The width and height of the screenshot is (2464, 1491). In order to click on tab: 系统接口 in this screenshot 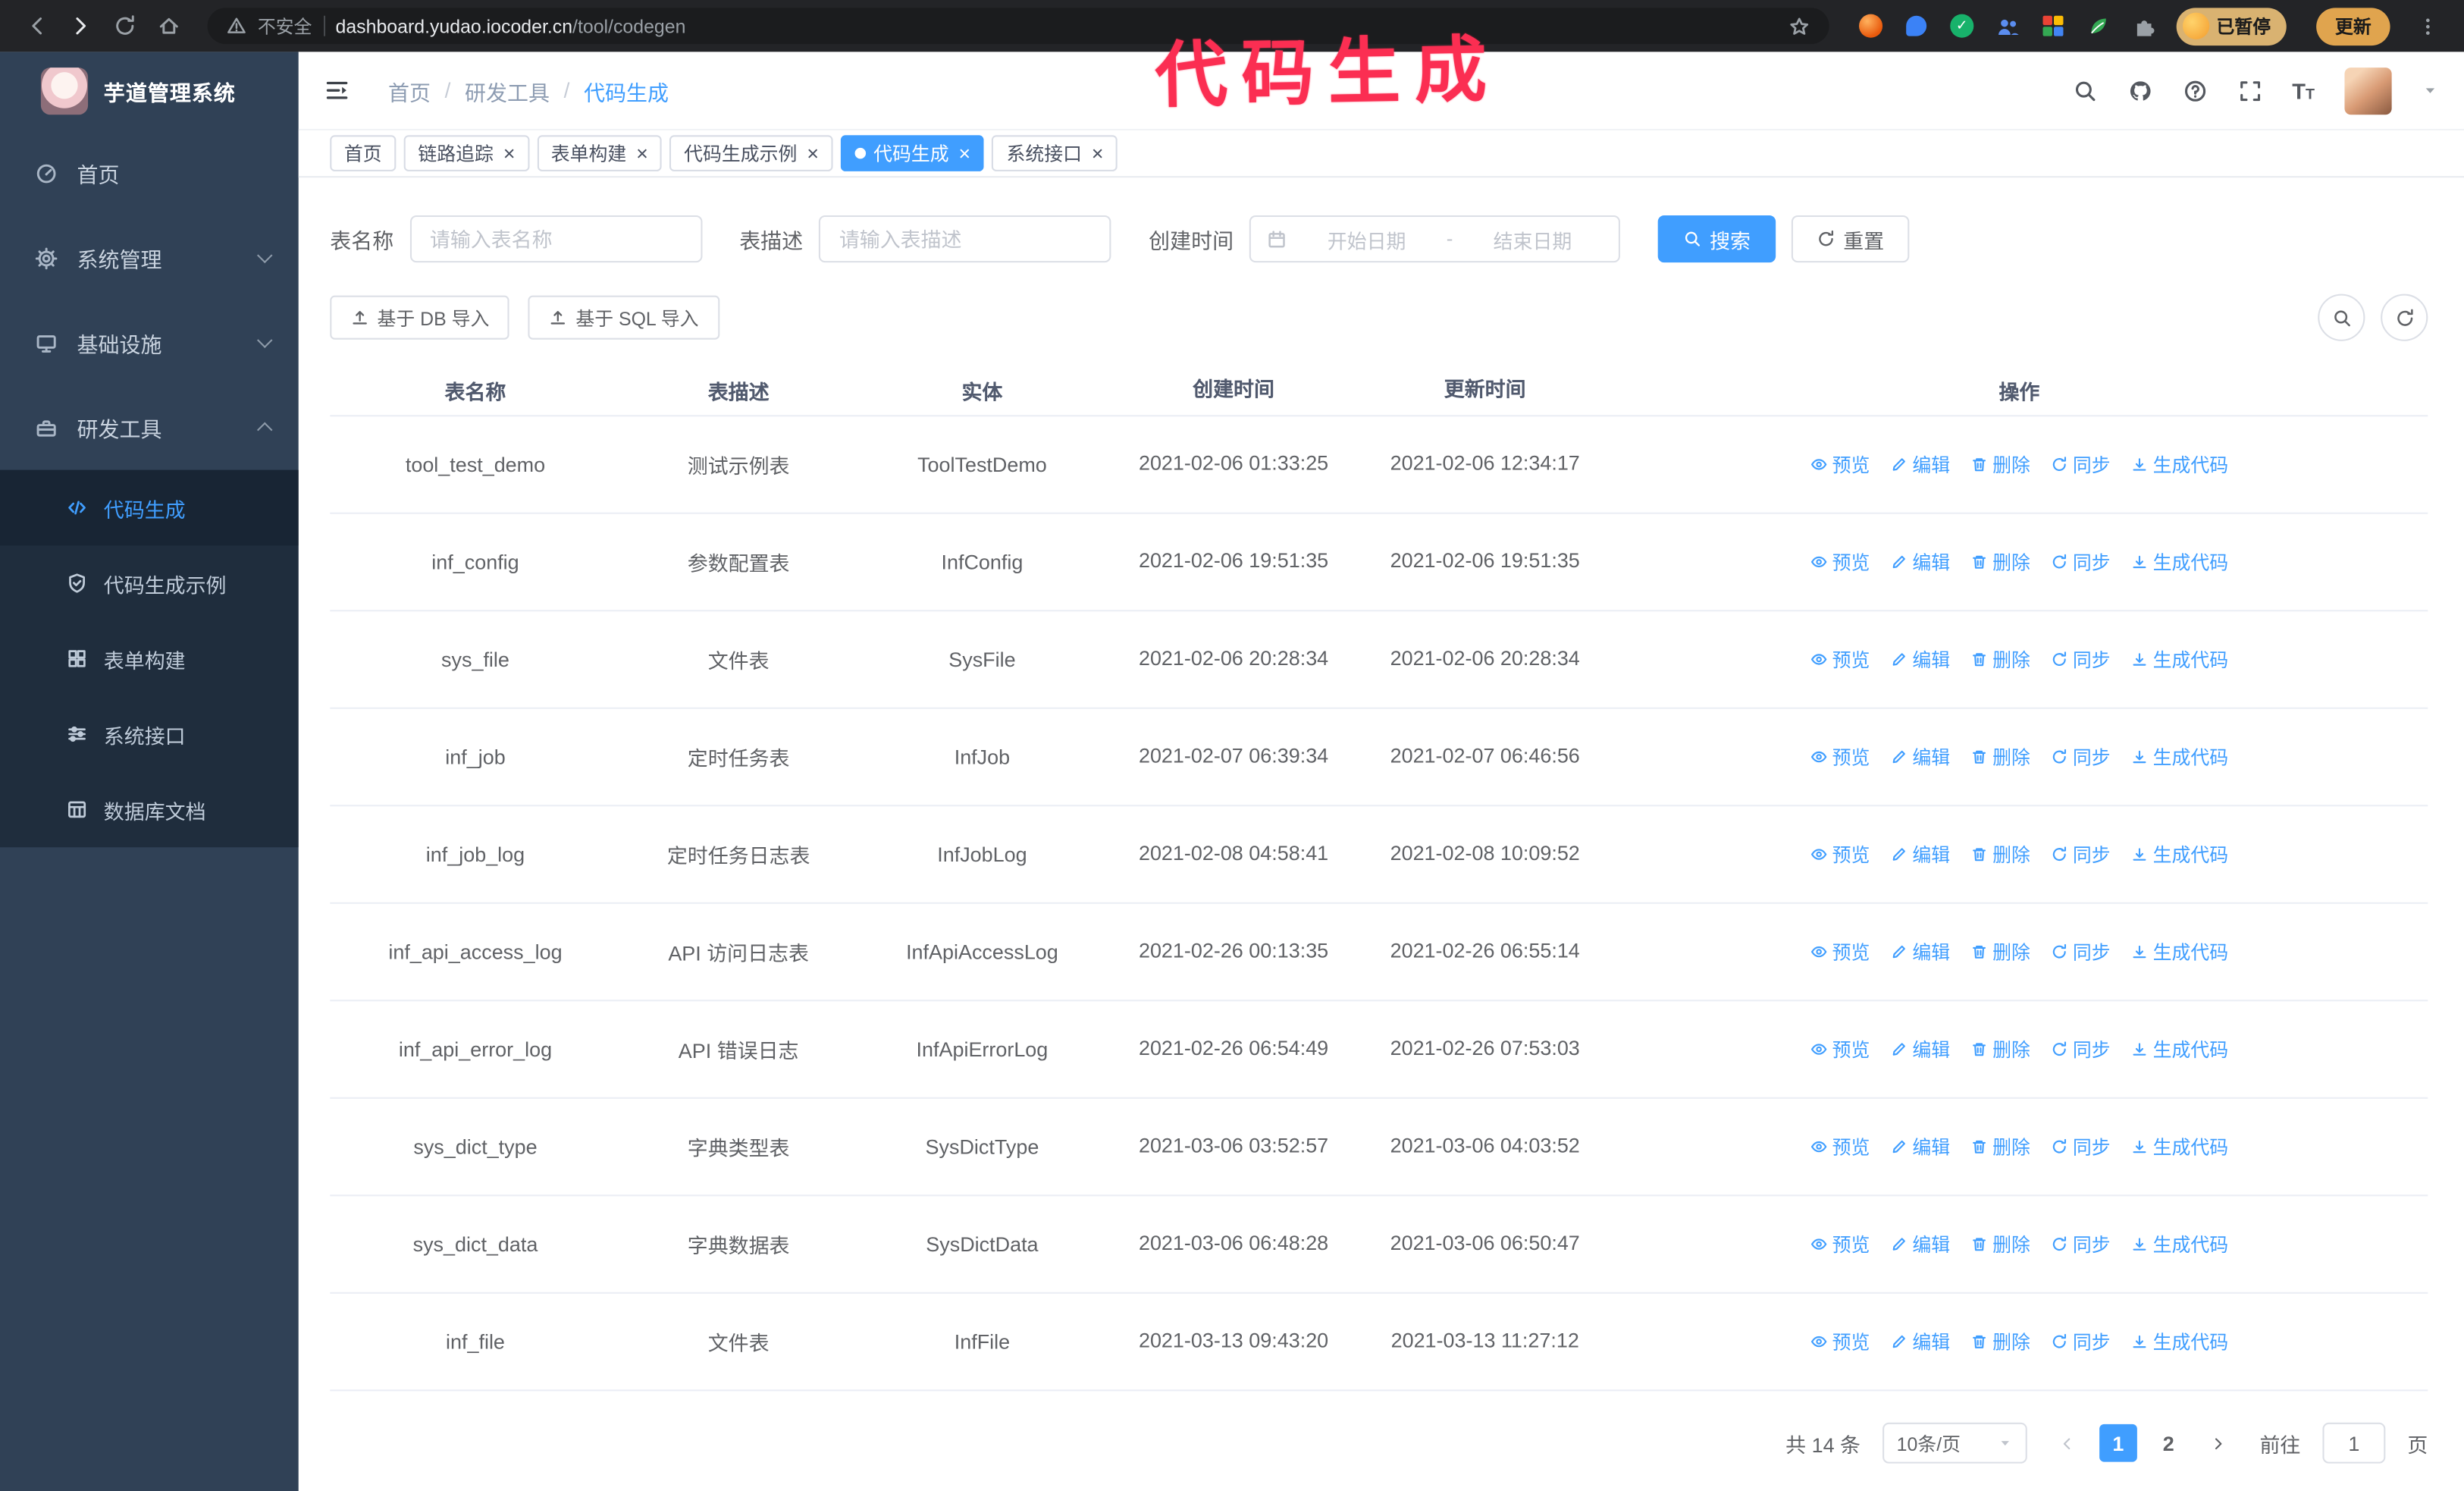, I will do `click(1055, 153)`.